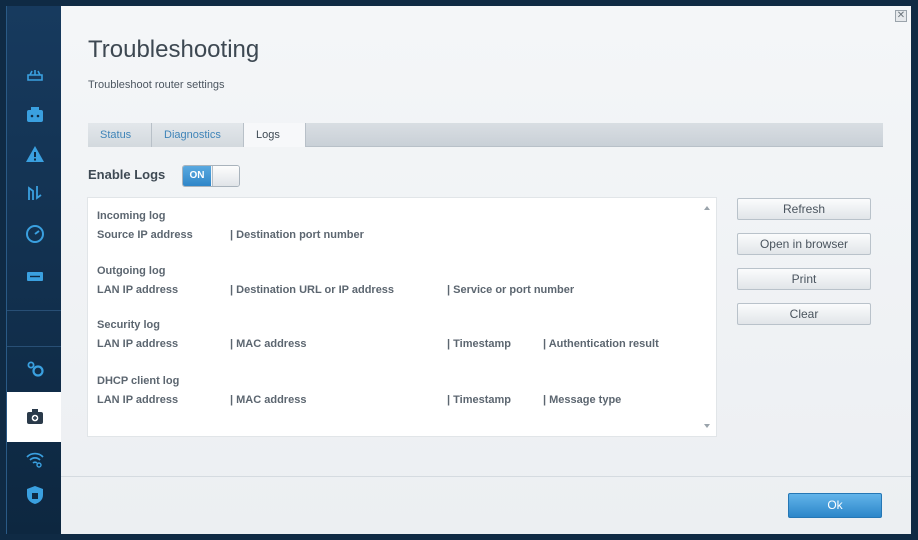 This screenshot has height=540, width=918. What do you see at coordinates (138, 381) in the screenshot?
I see `log-title-dhcp-client: DHCP client log` at bounding box center [138, 381].